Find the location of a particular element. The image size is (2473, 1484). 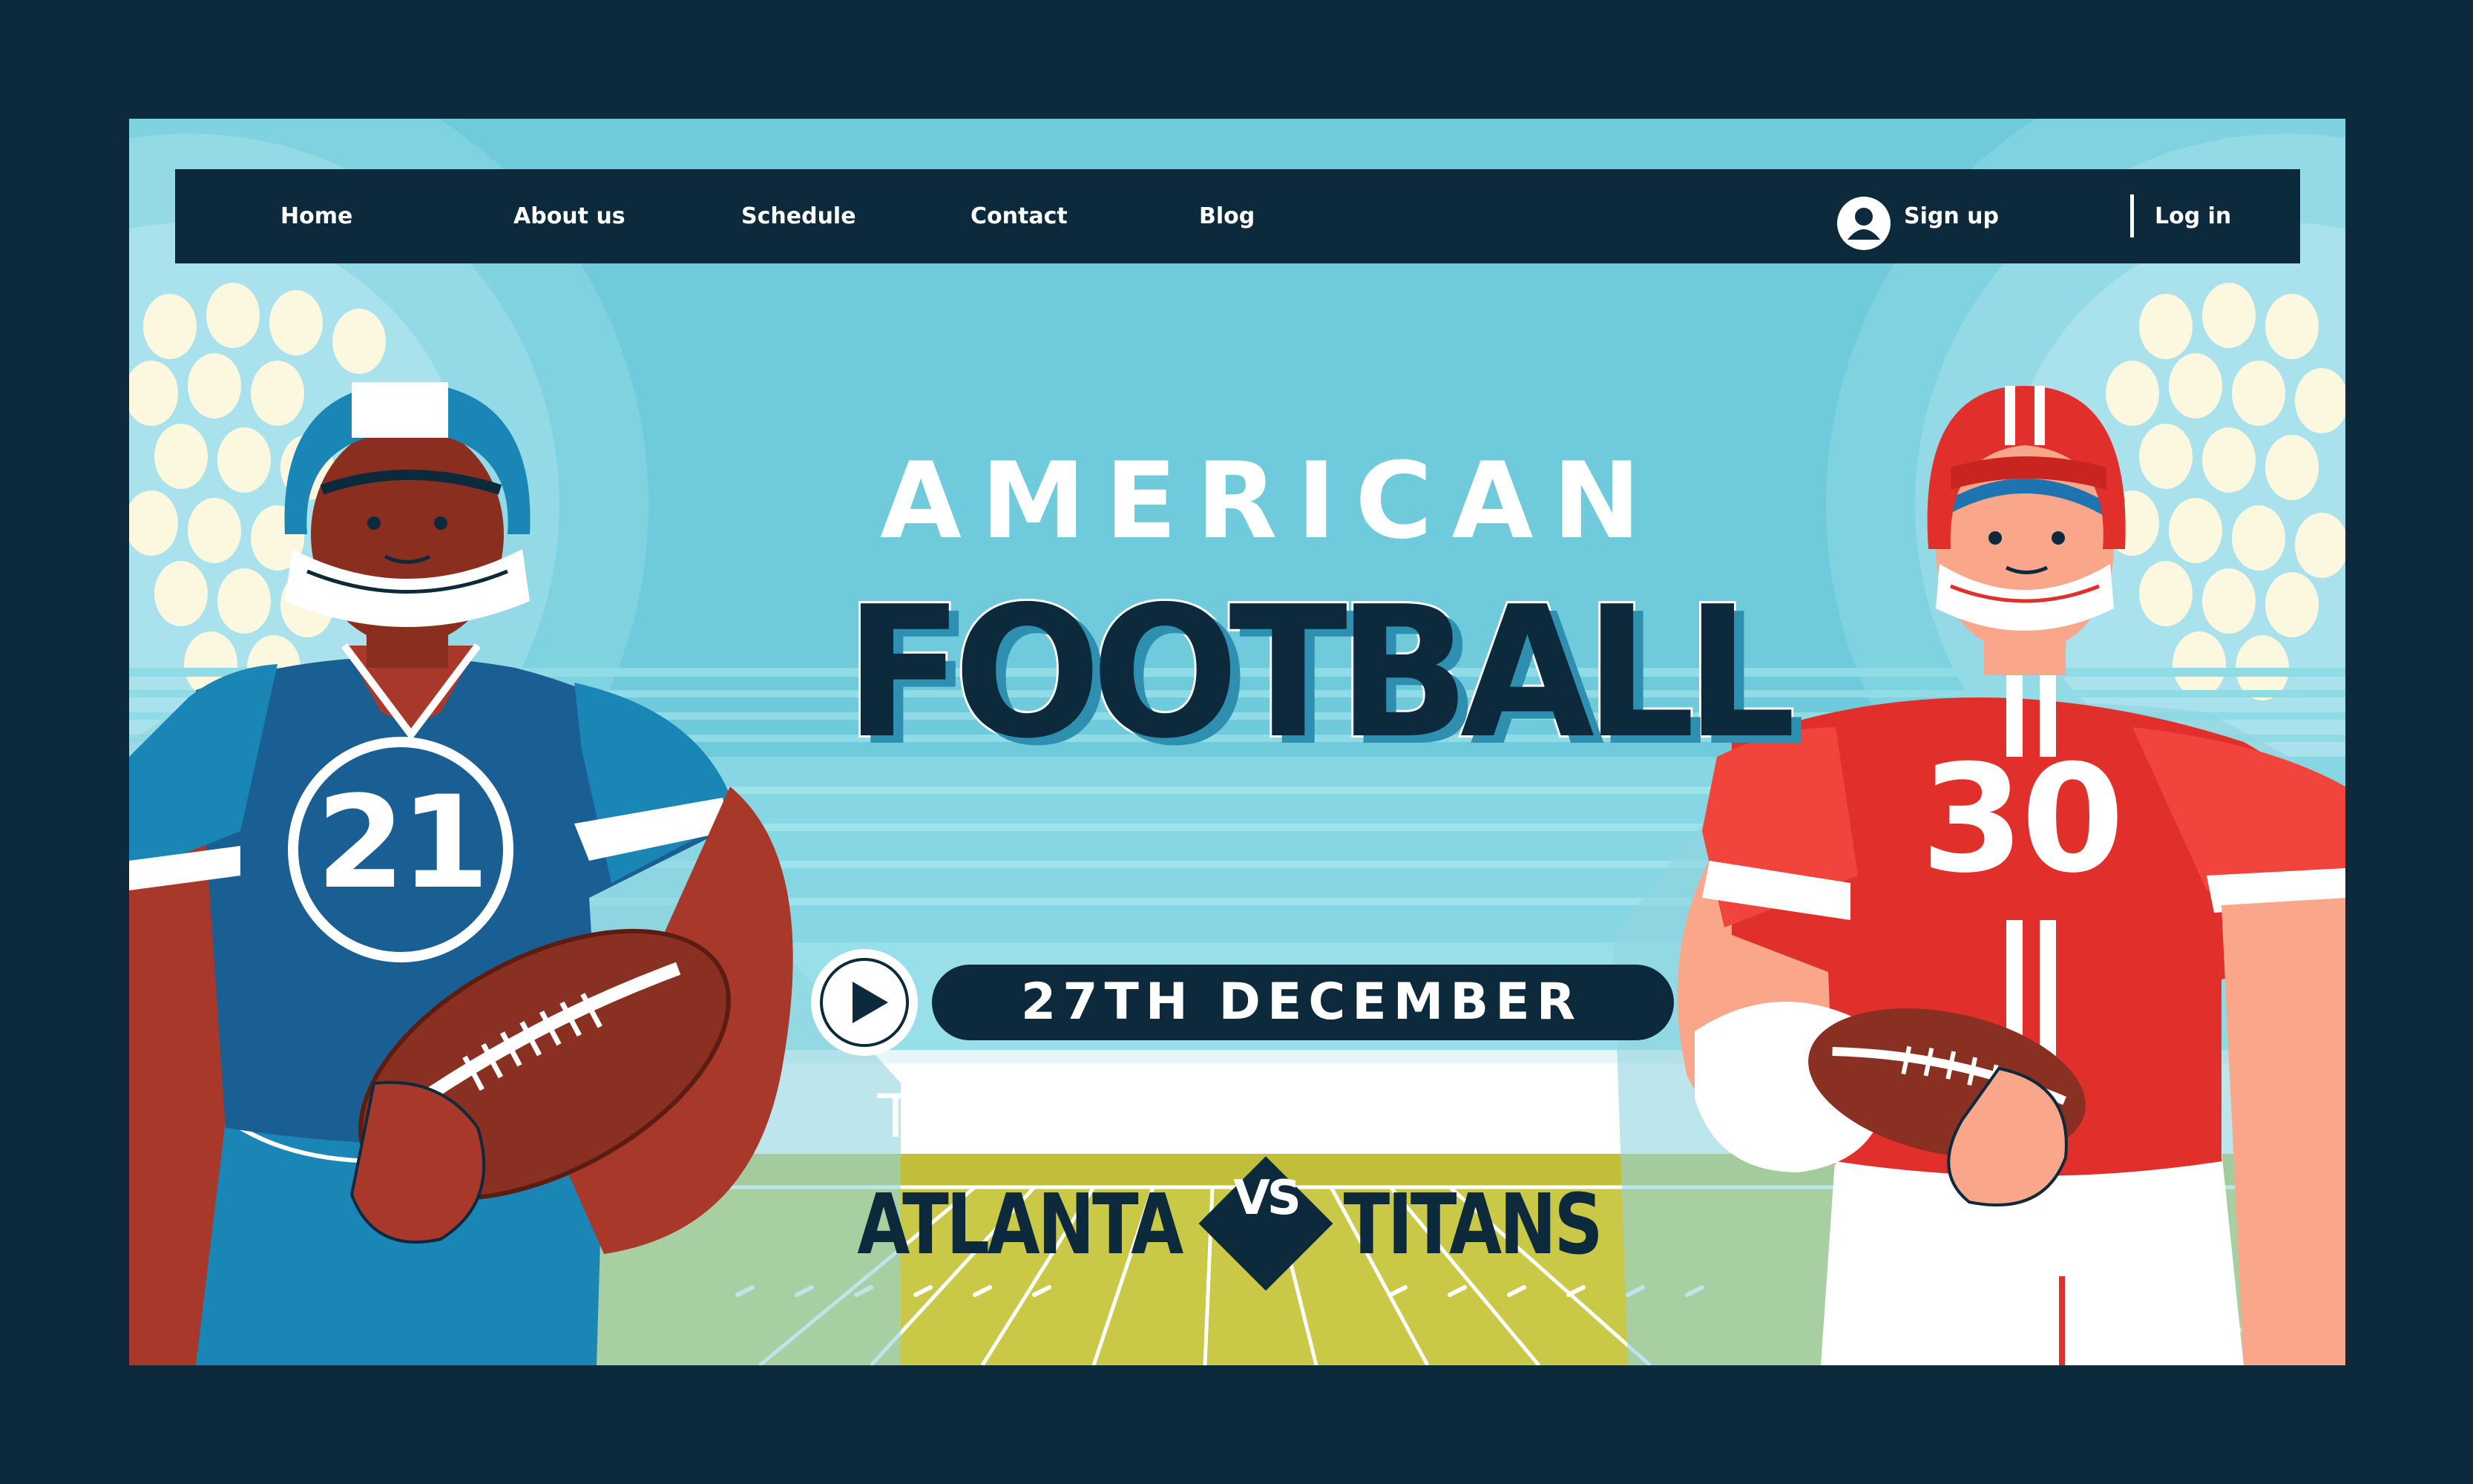

log-in-button: Log in is located at coordinates (2193, 216).